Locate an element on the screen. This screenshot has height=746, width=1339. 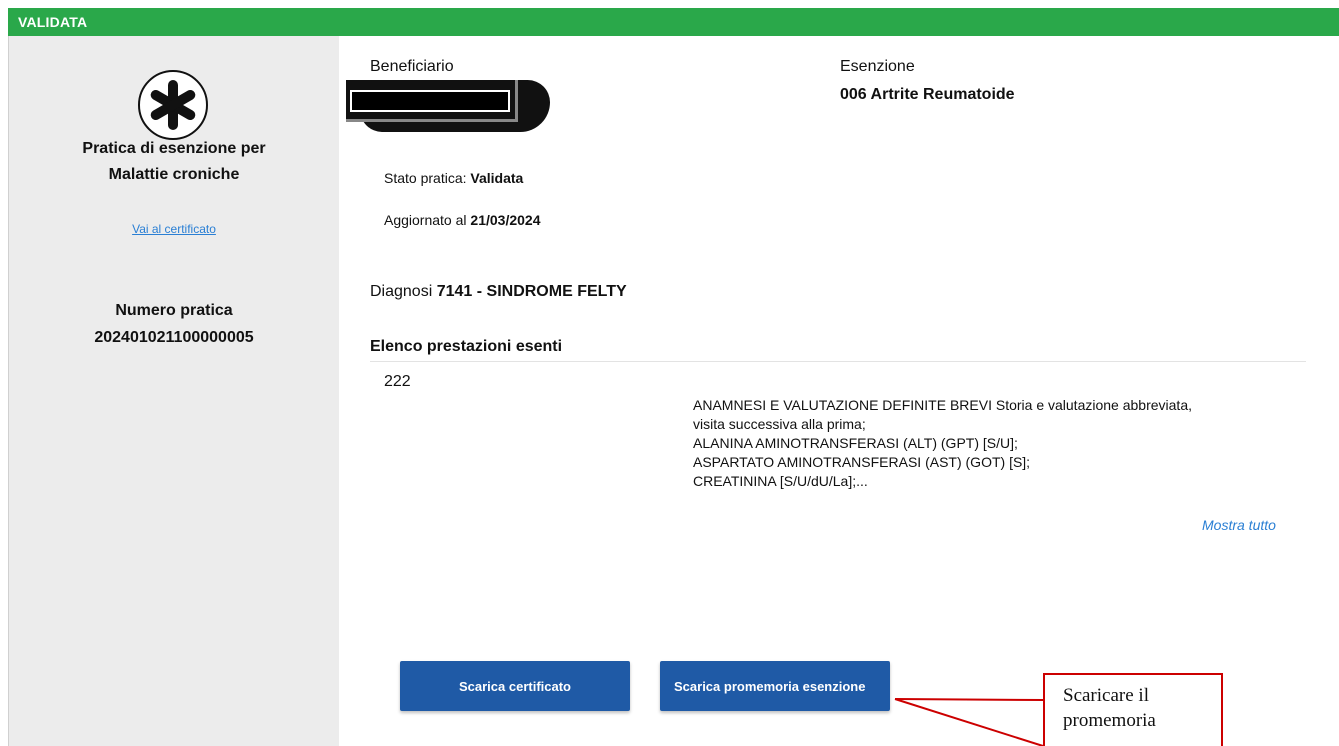
download-certificate-button: Scarica certificato is located at coordinates (515, 686).